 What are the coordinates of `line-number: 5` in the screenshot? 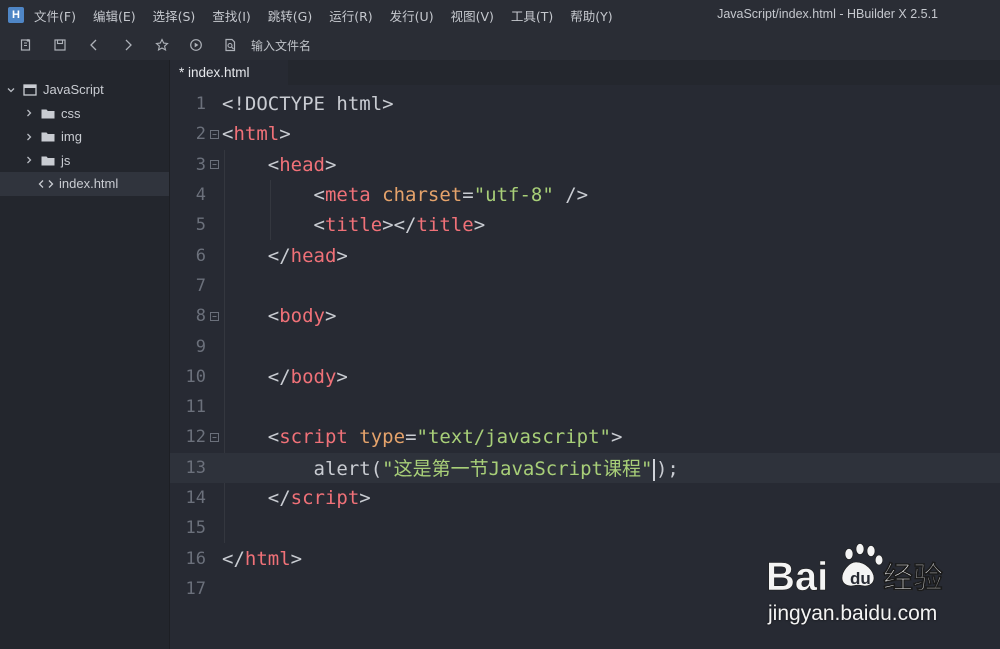 It's located at (200, 225).